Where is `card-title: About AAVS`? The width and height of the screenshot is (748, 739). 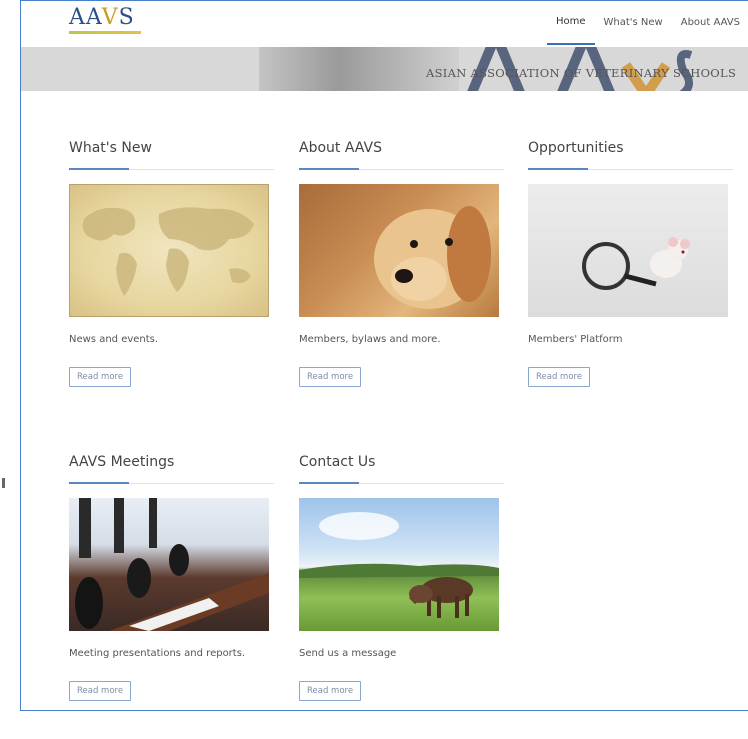
card-title: About AAVS is located at coordinates (340, 148).